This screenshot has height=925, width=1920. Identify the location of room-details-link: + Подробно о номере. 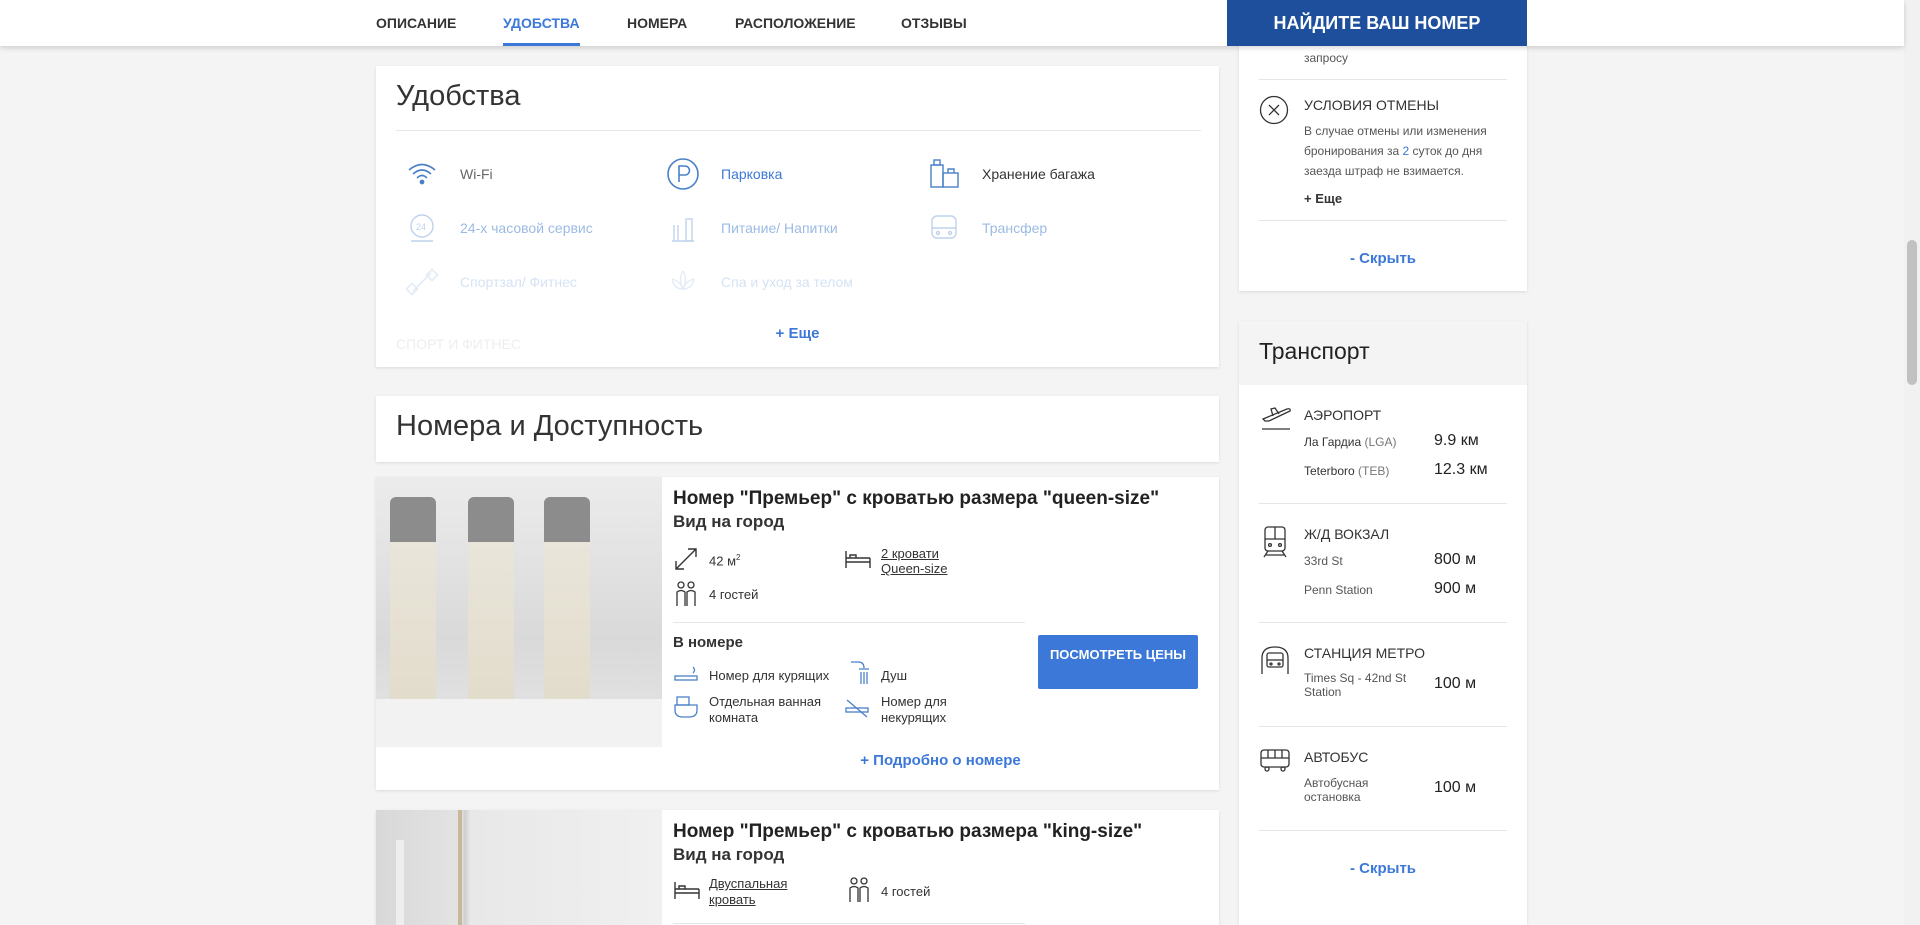
(940, 760).